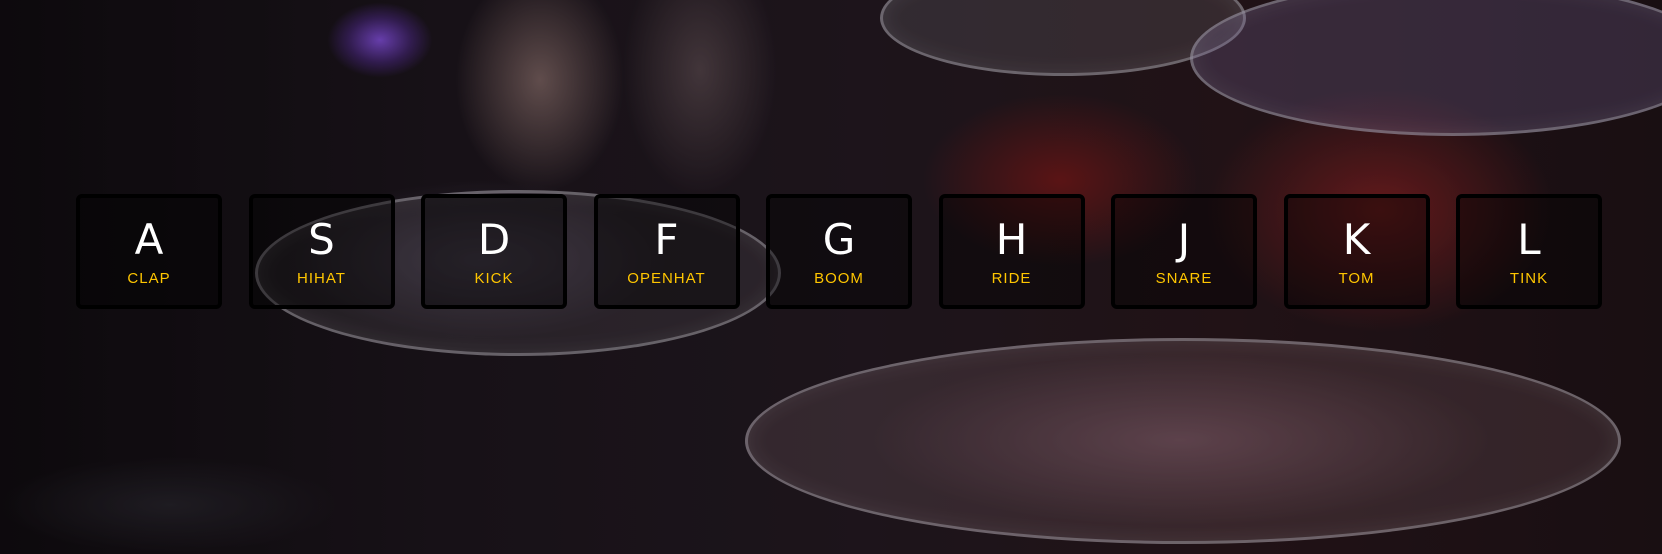  I want to click on key-letter: K, so click(1356, 239).